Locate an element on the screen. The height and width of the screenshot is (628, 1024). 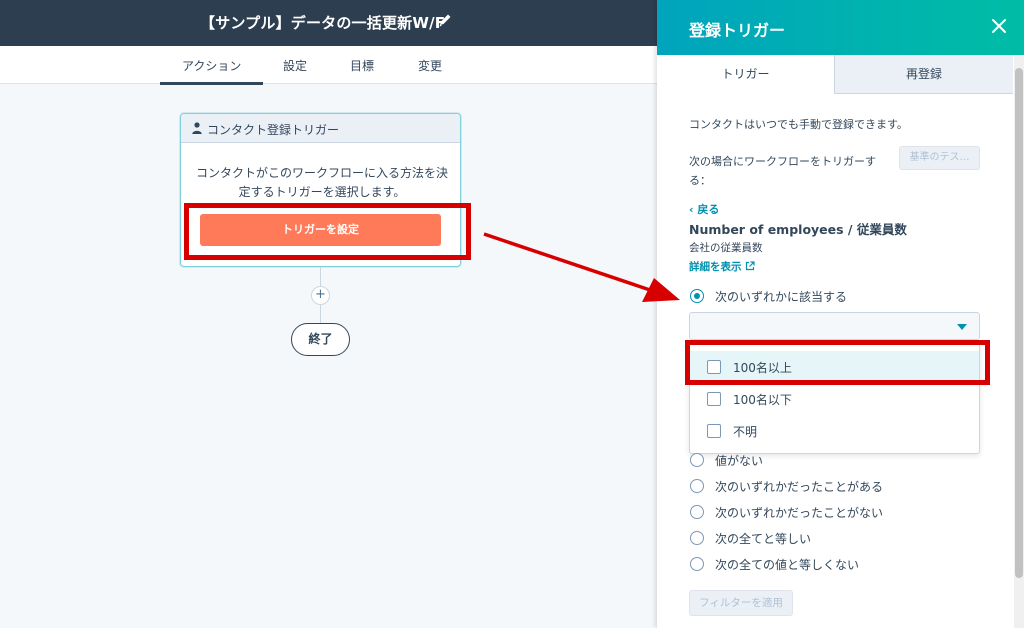
trigger-card-description: コンタクトがこのワークフローに入る方法を決定するトリガーを選択します。 is located at coordinates (321, 182).